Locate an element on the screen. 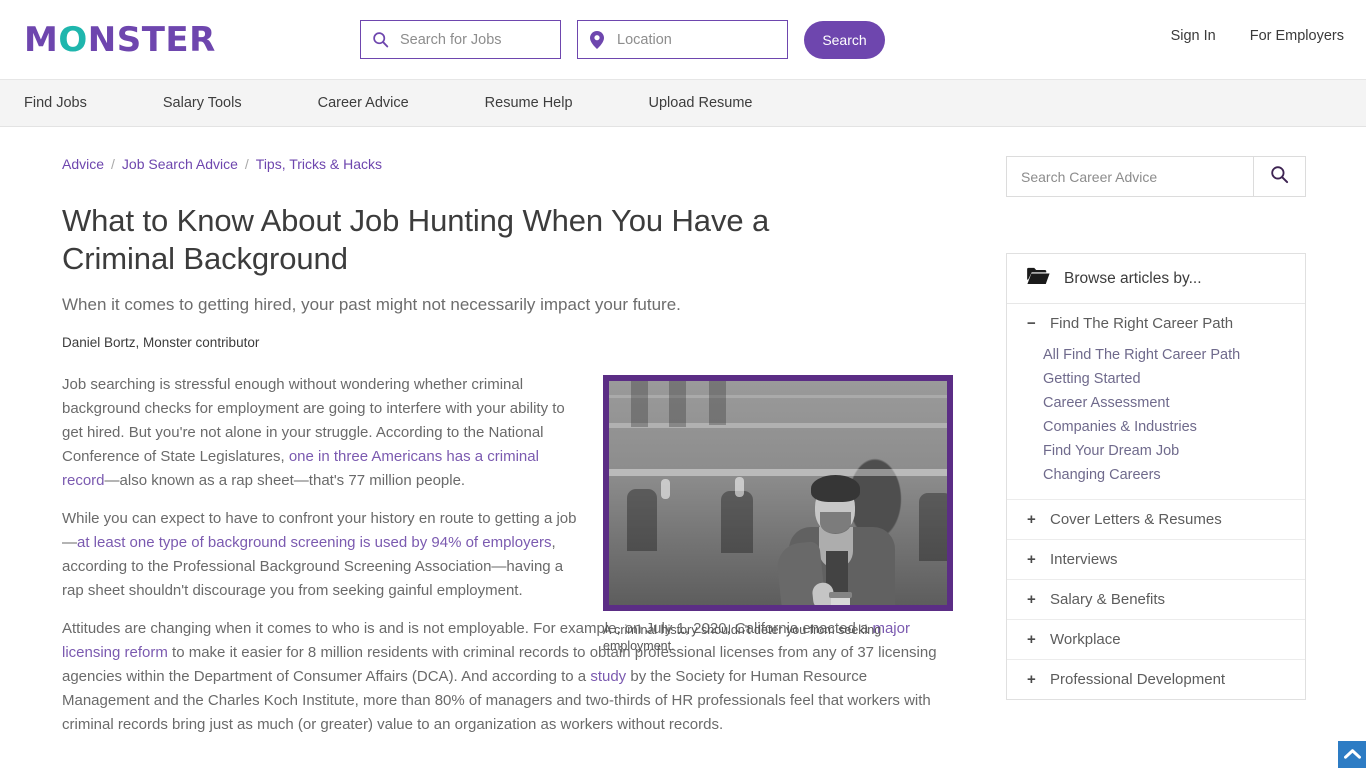 The image size is (1366, 768). sidebar-link-find-your-dream-job: Find Your Dream Job is located at coordinates (1174, 451).